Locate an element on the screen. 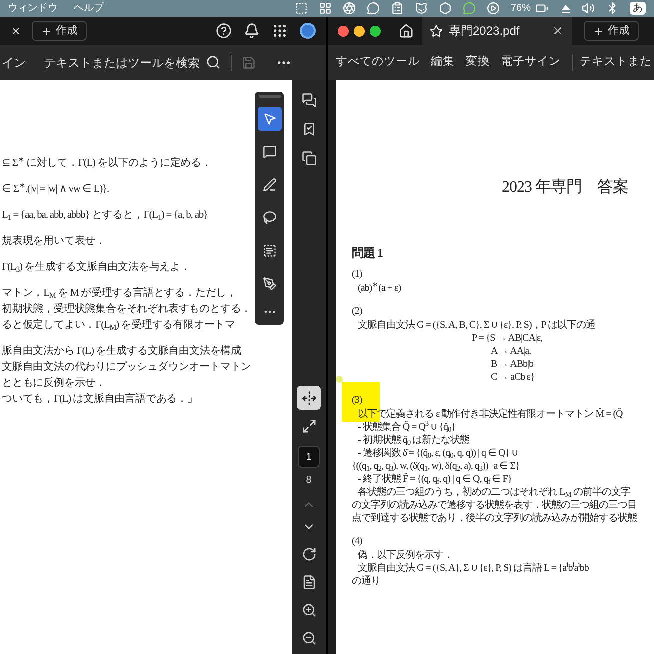 The height and width of the screenshot is (654, 654). document-line: (ab)$^{∗}$(a + ε) is located at coordinates (379, 288).